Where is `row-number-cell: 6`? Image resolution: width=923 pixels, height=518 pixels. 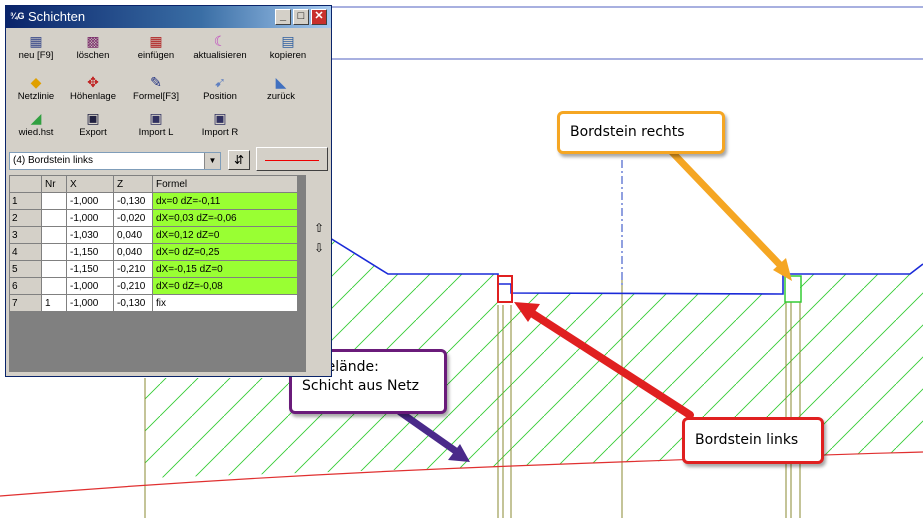 row-number-cell: 6 is located at coordinates (25, 286).